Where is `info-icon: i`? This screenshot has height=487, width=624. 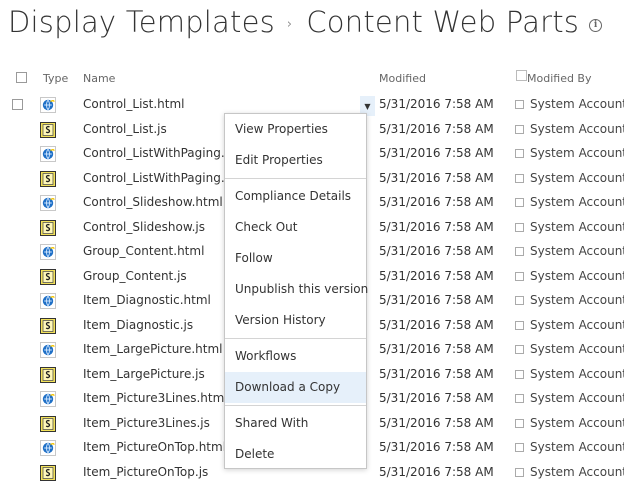 info-icon: i is located at coordinates (596, 25).